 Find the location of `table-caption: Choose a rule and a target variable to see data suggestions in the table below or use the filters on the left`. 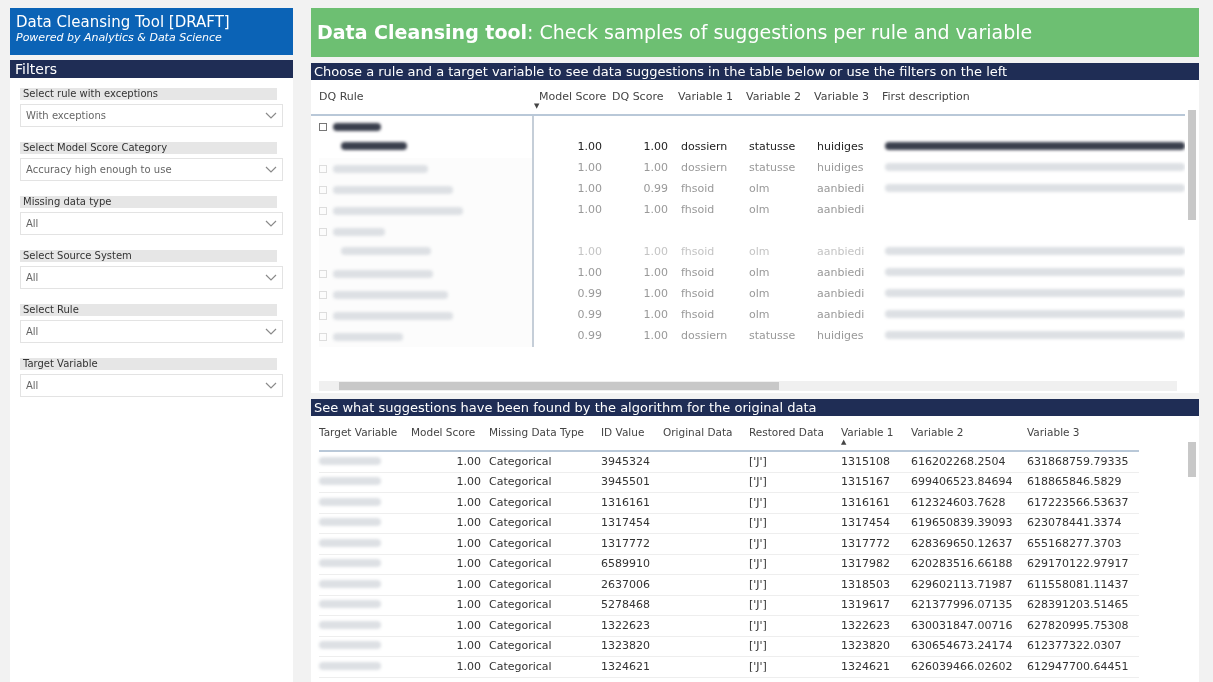

table-caption: Choose a rule and a target variable to see data suggestions in the table below or use the filters on the left is located at coordinates (755, 71).